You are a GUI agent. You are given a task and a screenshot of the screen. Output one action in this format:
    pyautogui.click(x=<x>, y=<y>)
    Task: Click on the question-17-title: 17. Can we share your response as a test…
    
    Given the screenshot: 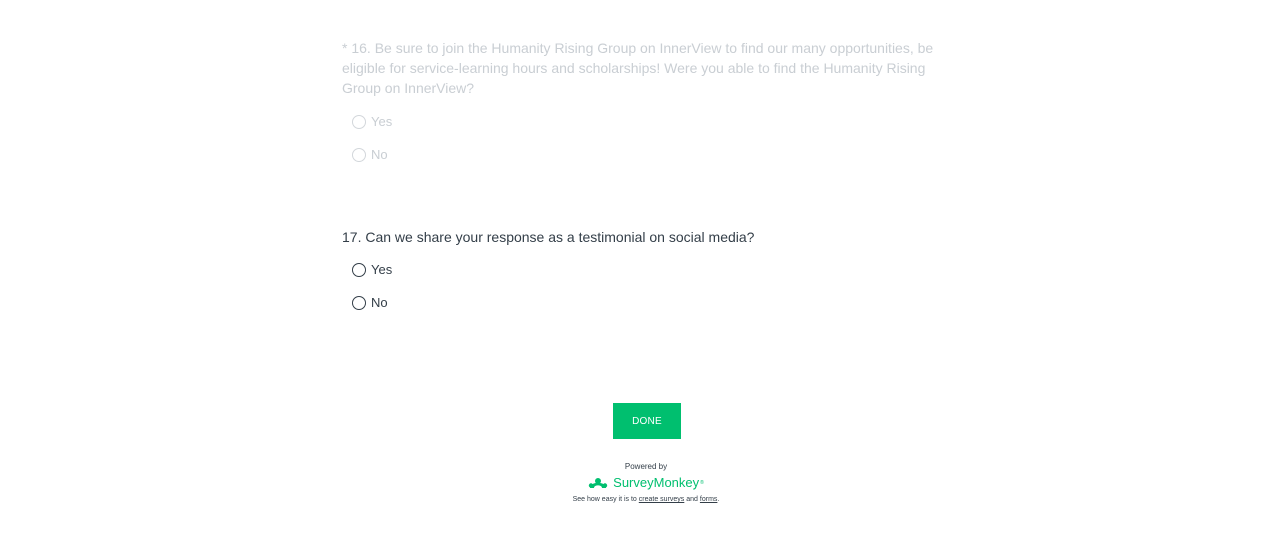 What is the action you would take?
    pyautogui.click(x=548, y=237)
    